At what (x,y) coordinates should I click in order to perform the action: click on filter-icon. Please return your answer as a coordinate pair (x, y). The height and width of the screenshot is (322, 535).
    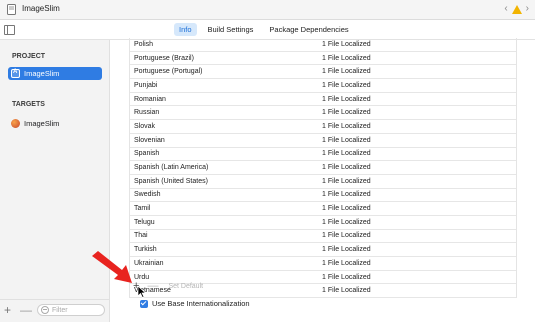
    Looking at the image, I should click on (45, 310).